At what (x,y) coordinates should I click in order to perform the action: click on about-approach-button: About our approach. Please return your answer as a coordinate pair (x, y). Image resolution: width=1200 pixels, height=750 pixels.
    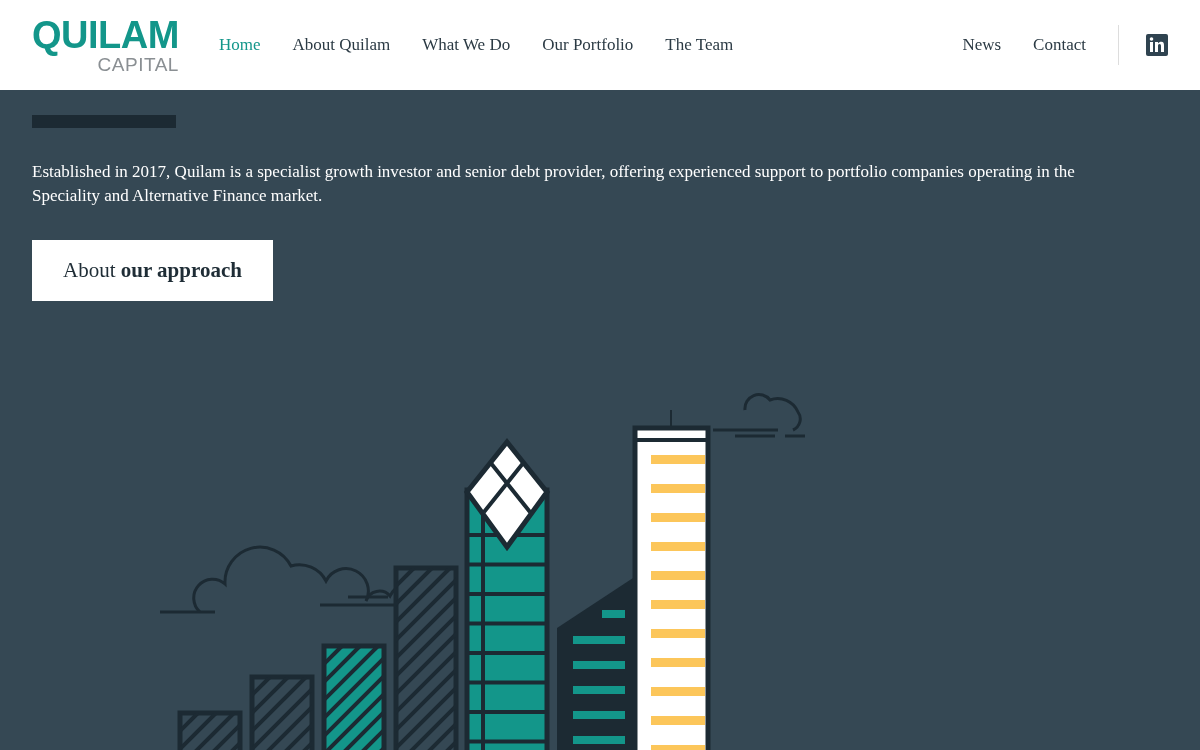
    Looking at the image, I should click on (152, 270).